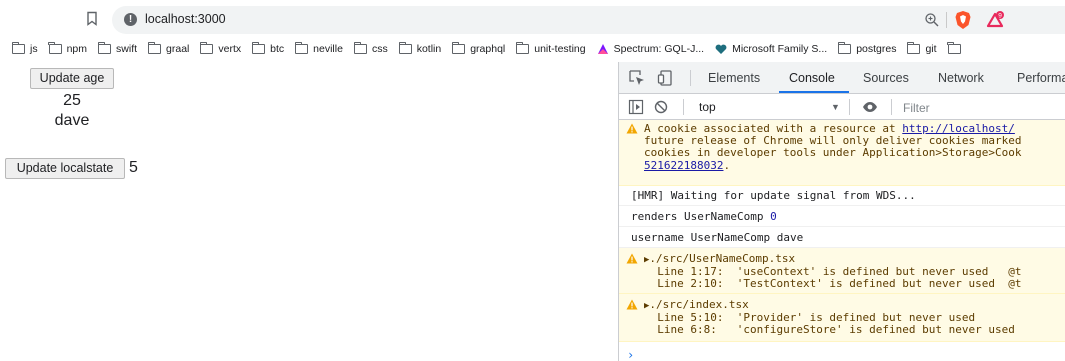 This screenshot has height=361, width=1065. I want to click on bookmark-graphql: graphql, so click(478, 48).